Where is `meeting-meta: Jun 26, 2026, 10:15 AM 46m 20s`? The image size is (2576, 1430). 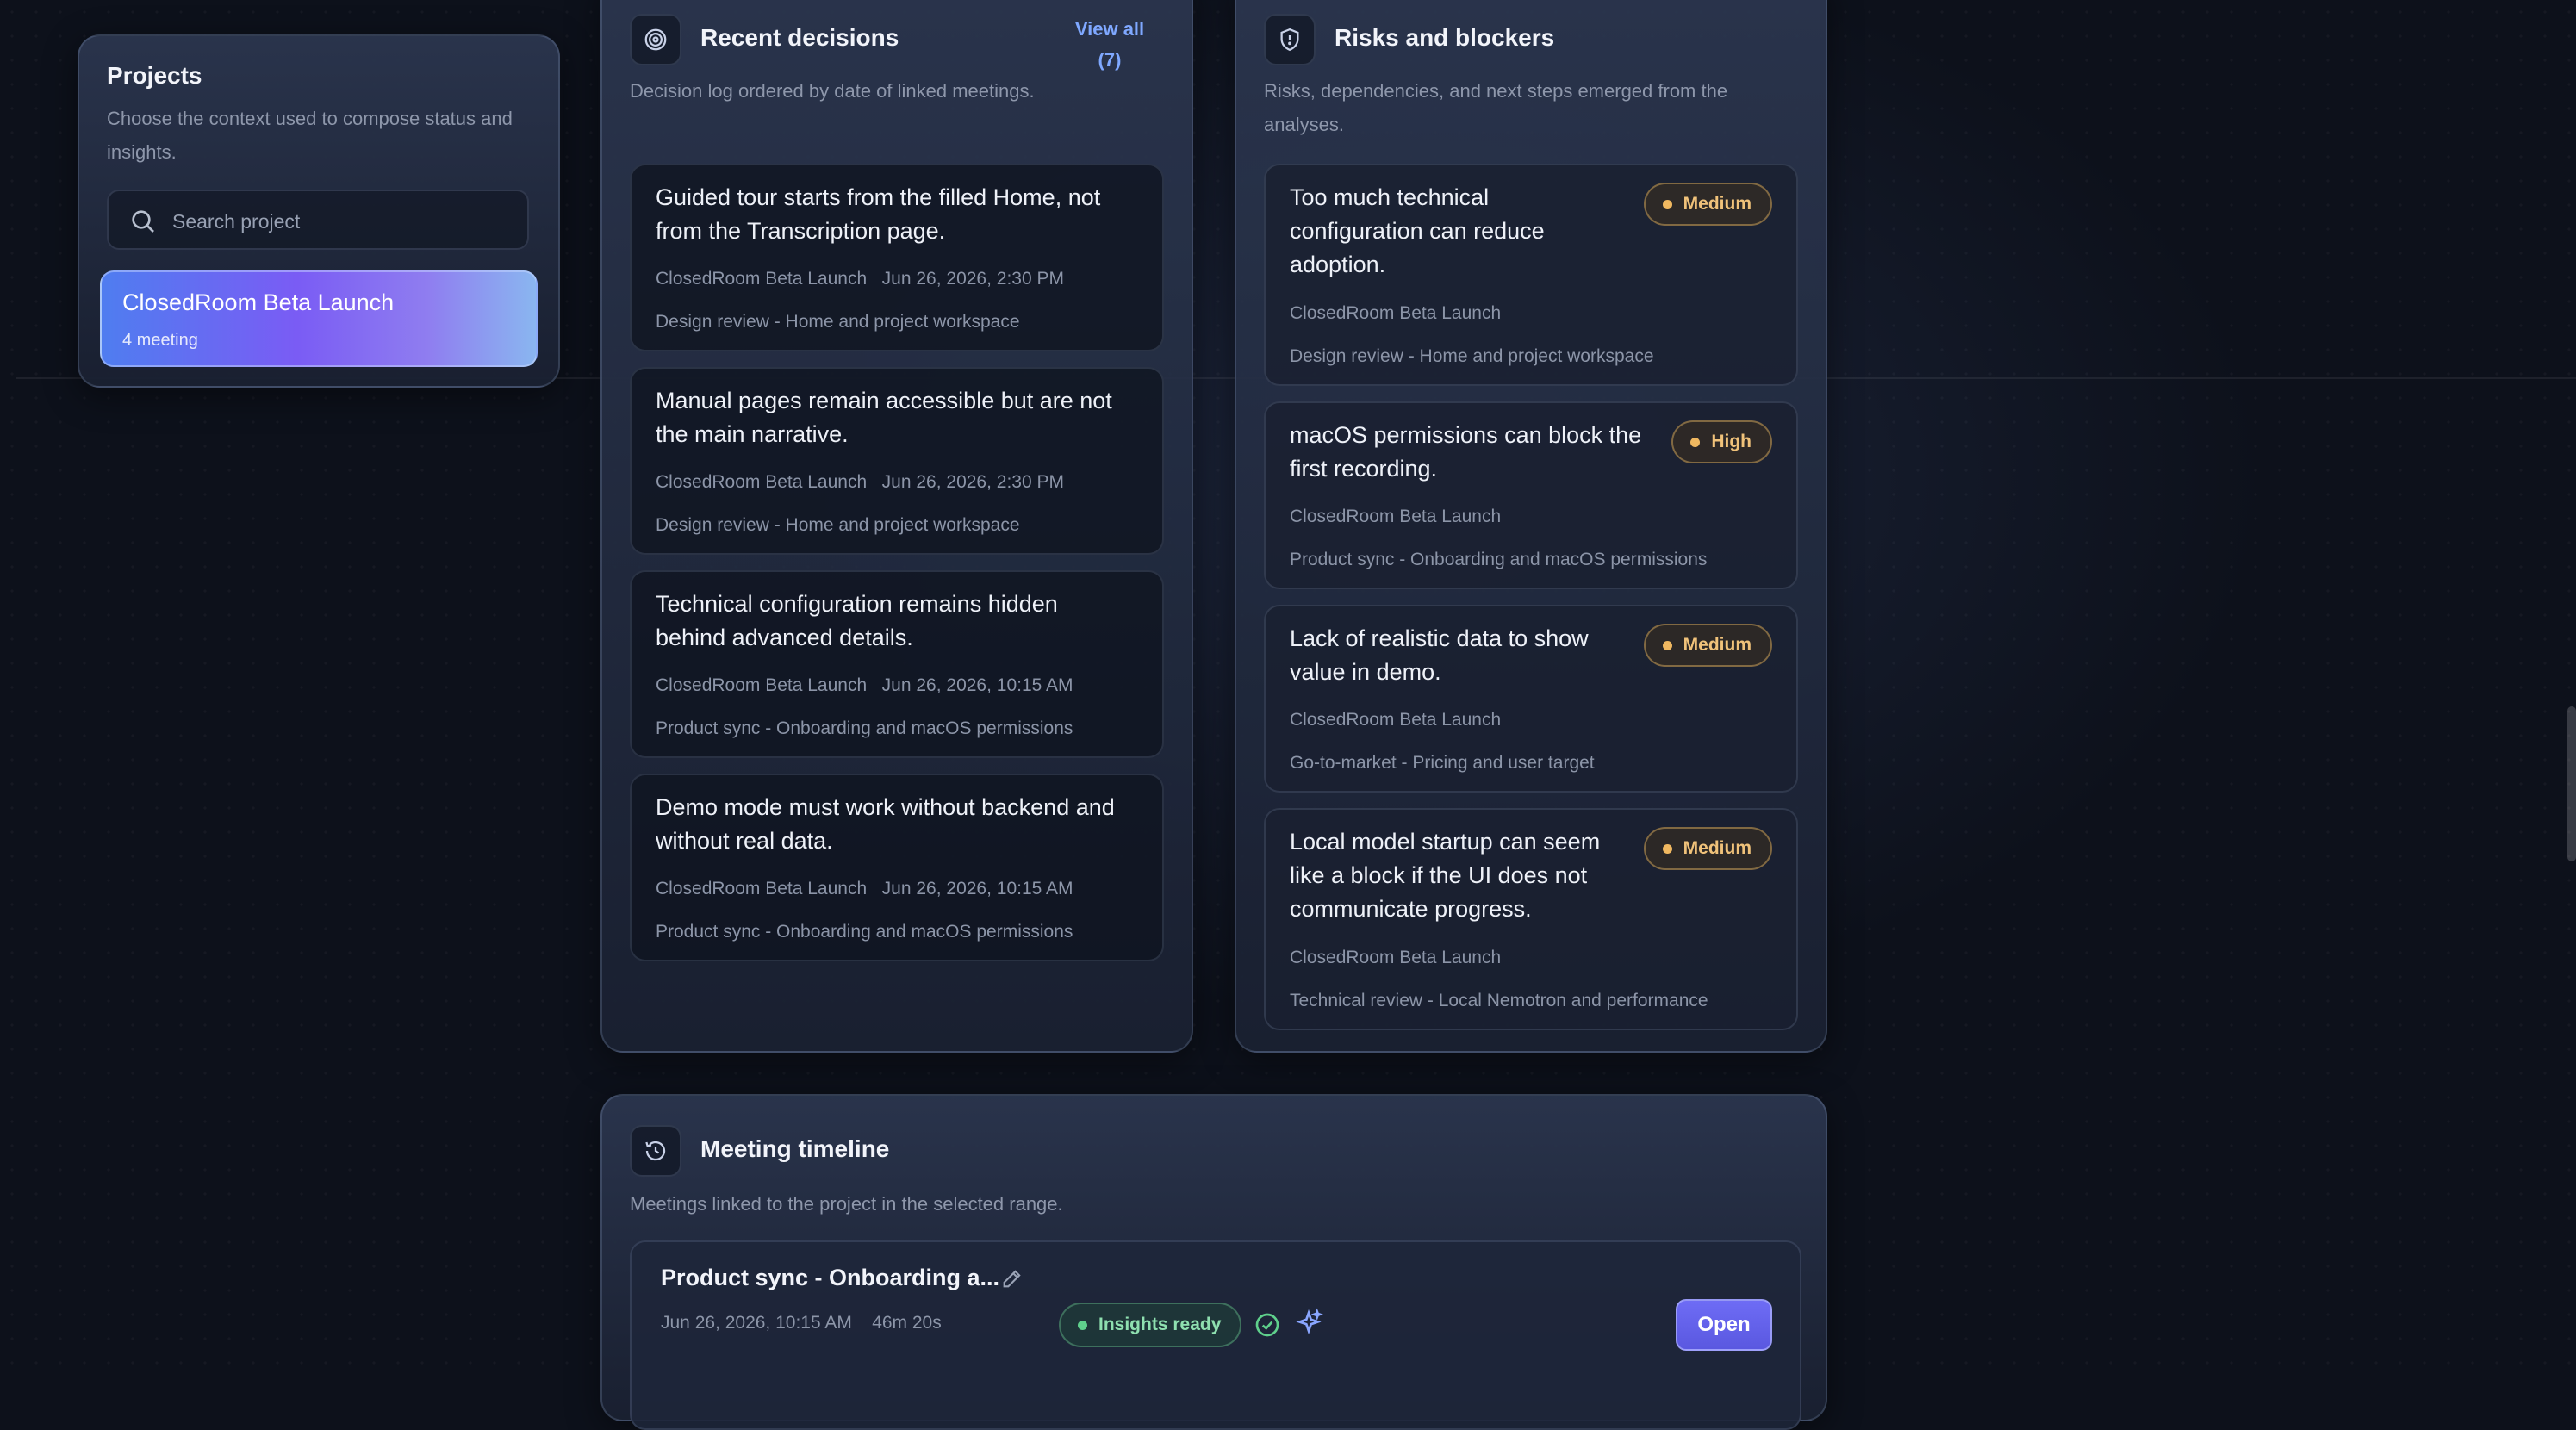
meeting-meta: Jun 26, 2026, 10:15 AM 46m 20s is located at coordinates (802, 1323).